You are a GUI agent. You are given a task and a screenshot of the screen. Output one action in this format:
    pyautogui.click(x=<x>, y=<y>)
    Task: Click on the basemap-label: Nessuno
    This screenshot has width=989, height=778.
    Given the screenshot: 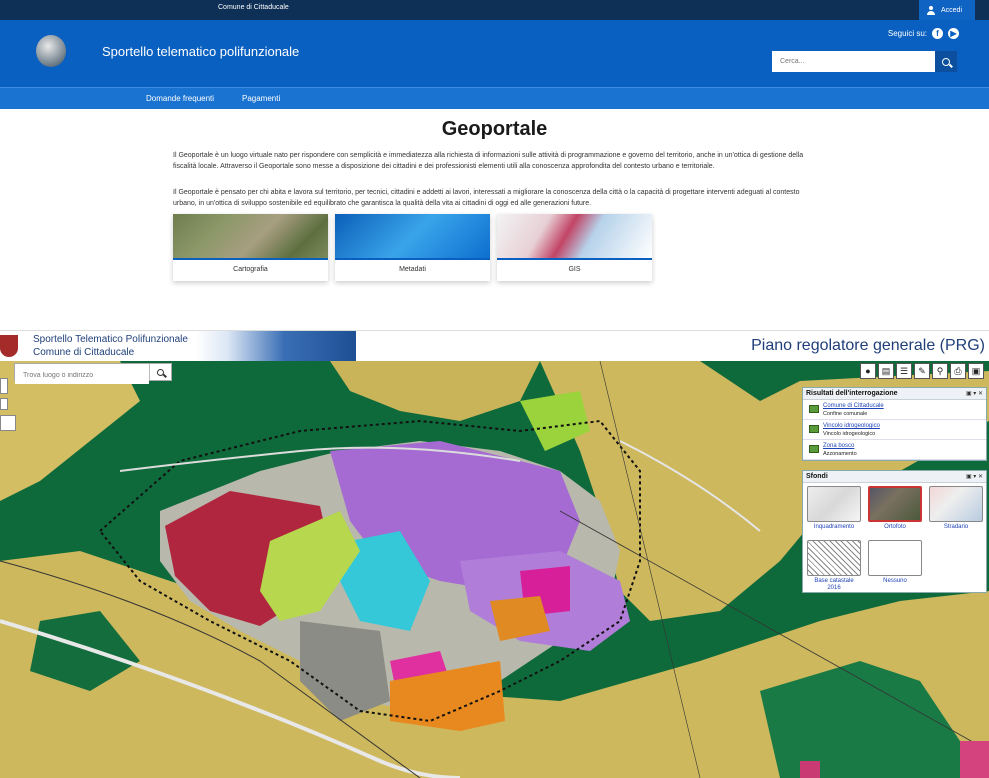 What is the action you would take?
    pyautogui.click(x=895, y=581)
    